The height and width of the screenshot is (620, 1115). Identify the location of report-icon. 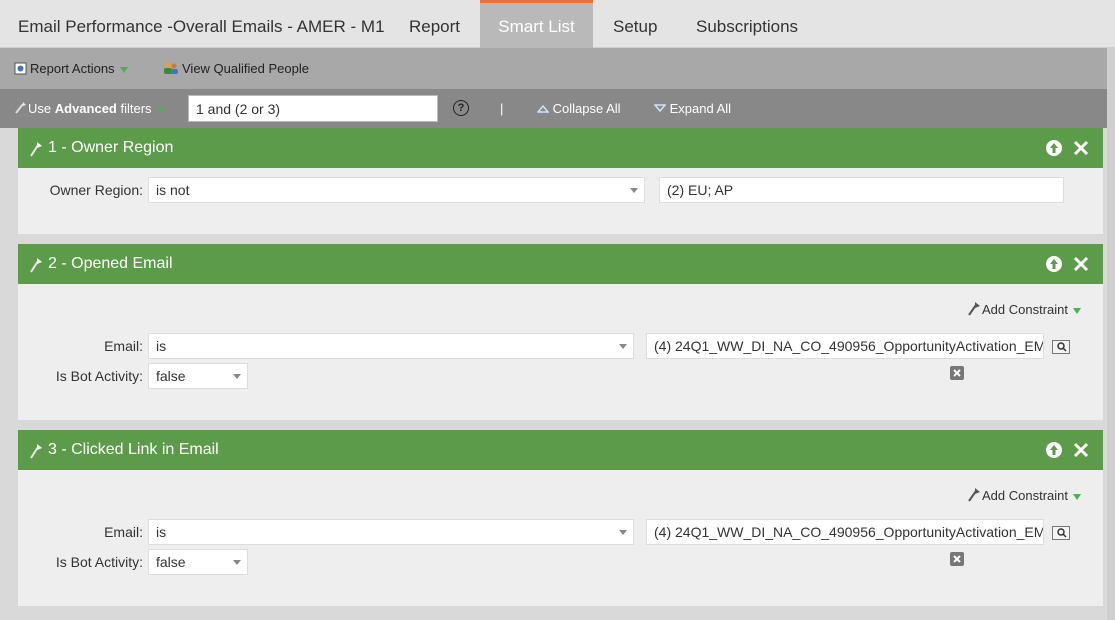
(20, 68).